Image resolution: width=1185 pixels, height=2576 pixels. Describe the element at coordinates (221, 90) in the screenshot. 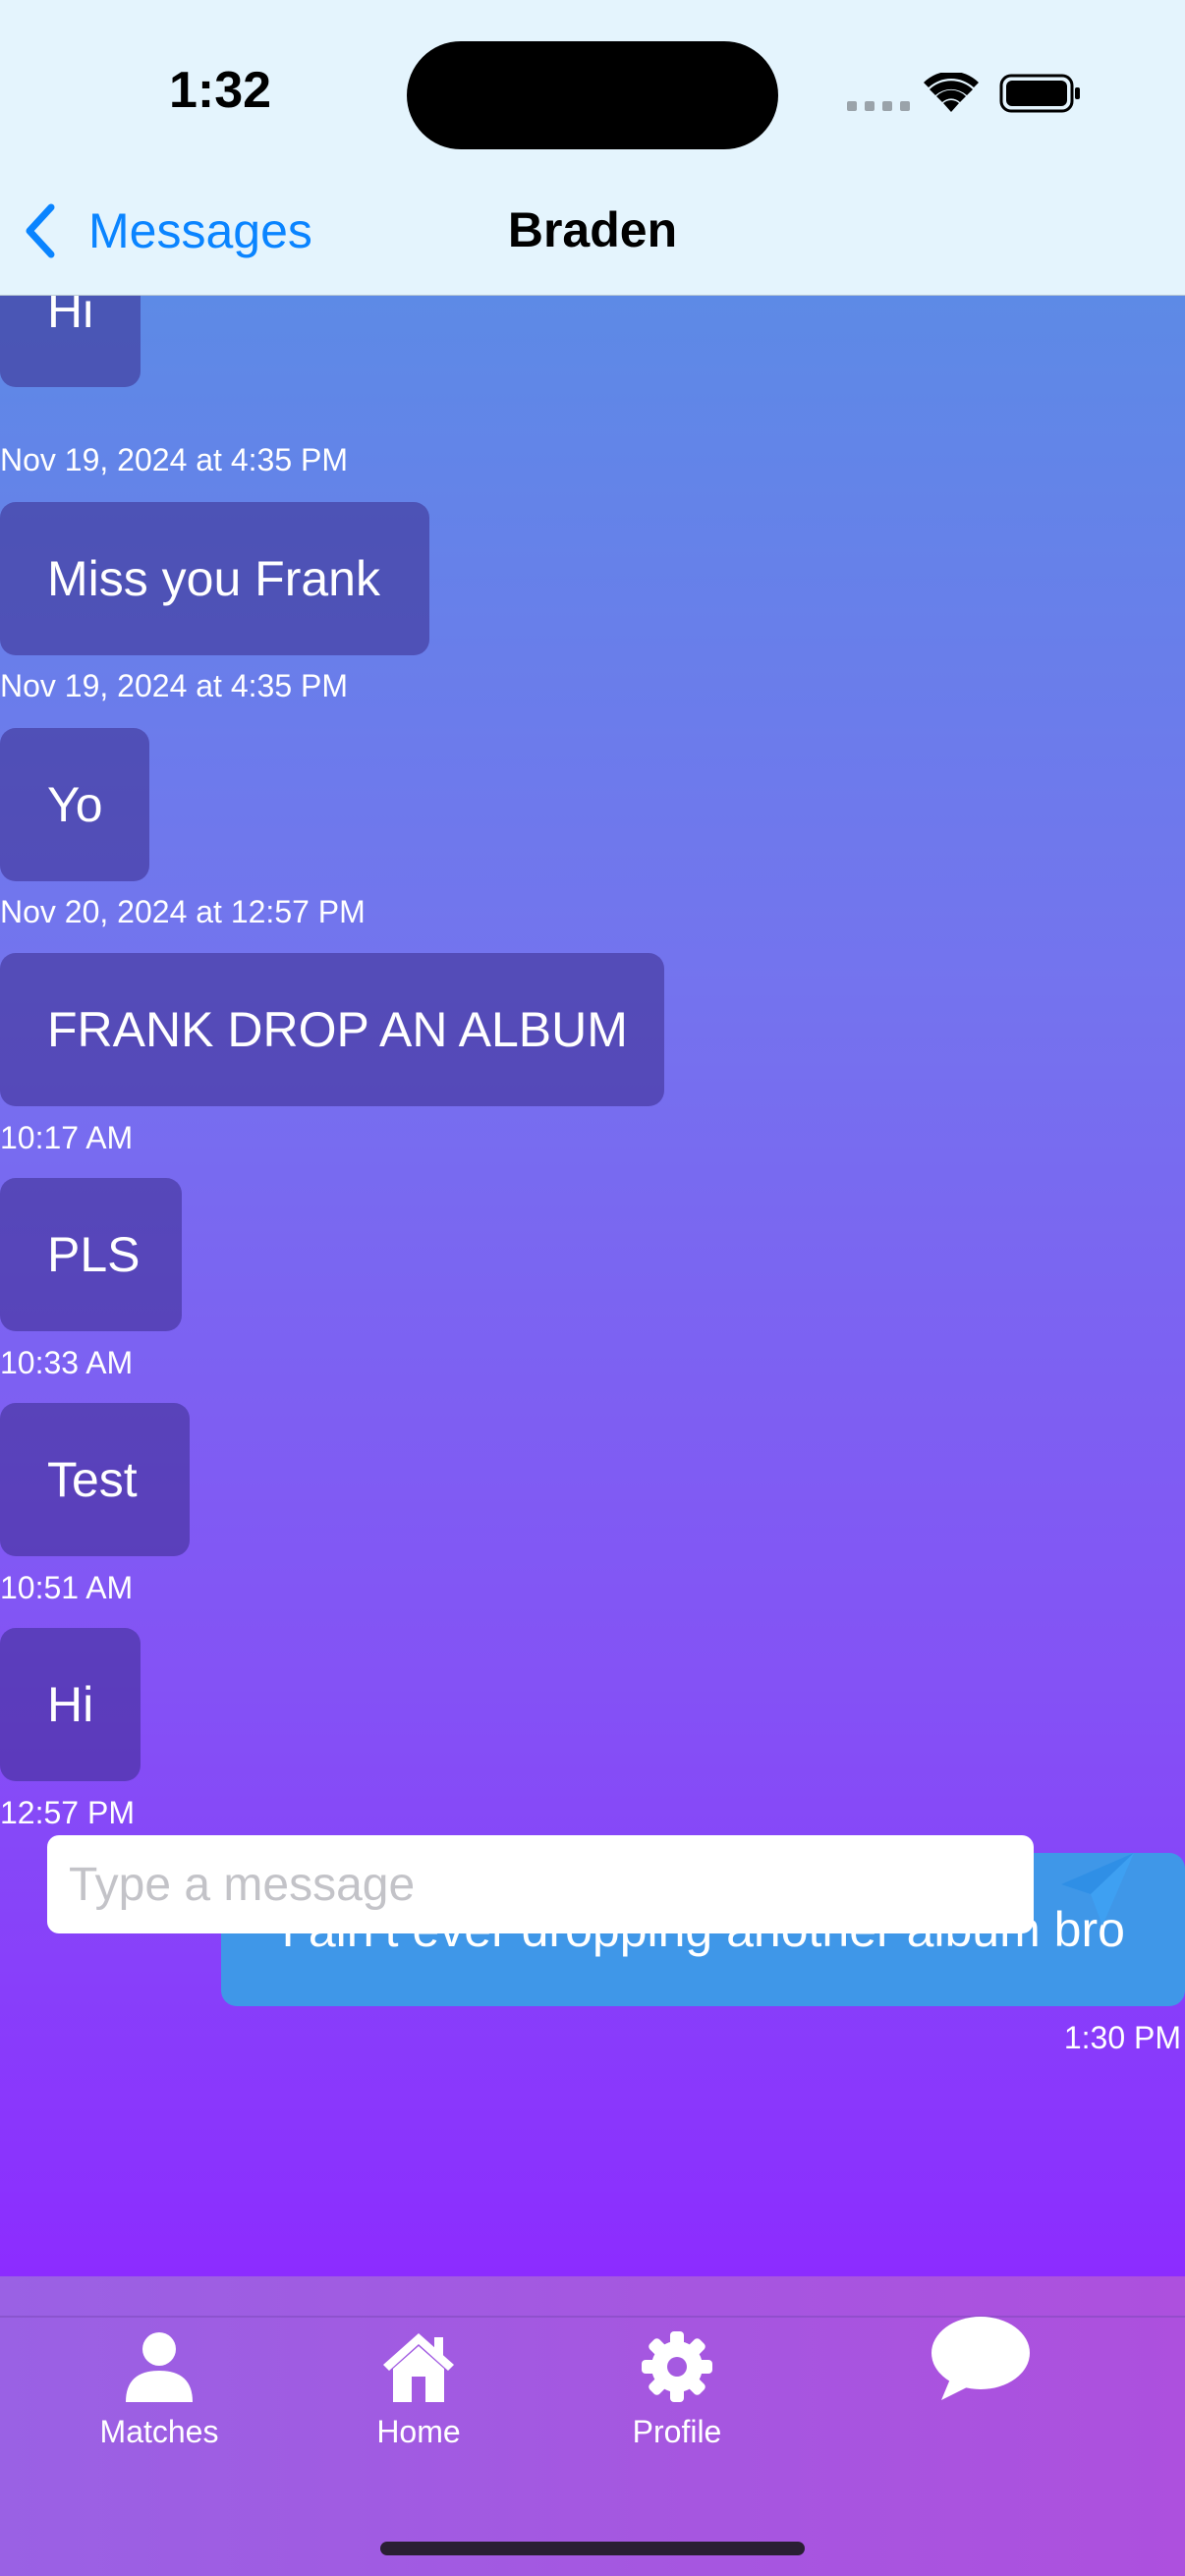

I see `status-time: 1:32` at that location.